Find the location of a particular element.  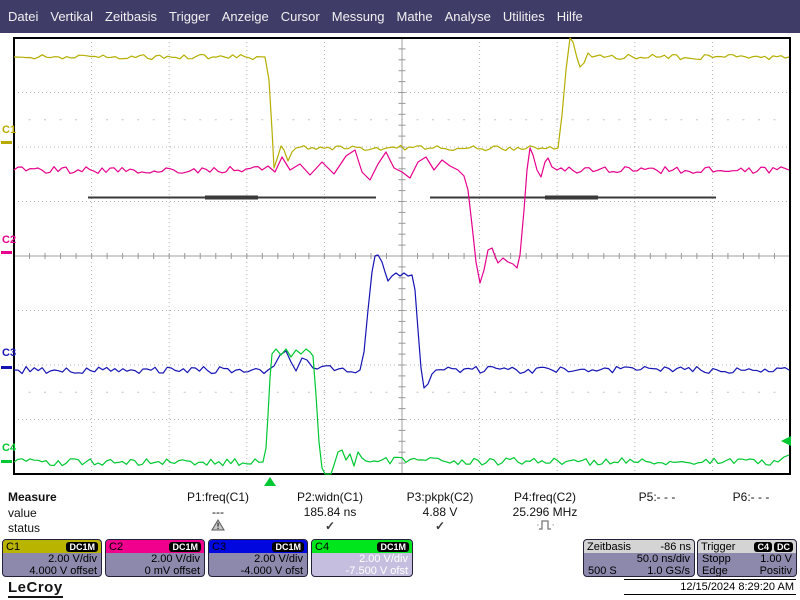

channel-label-c4: C4 is located at coordinates (9, 448).